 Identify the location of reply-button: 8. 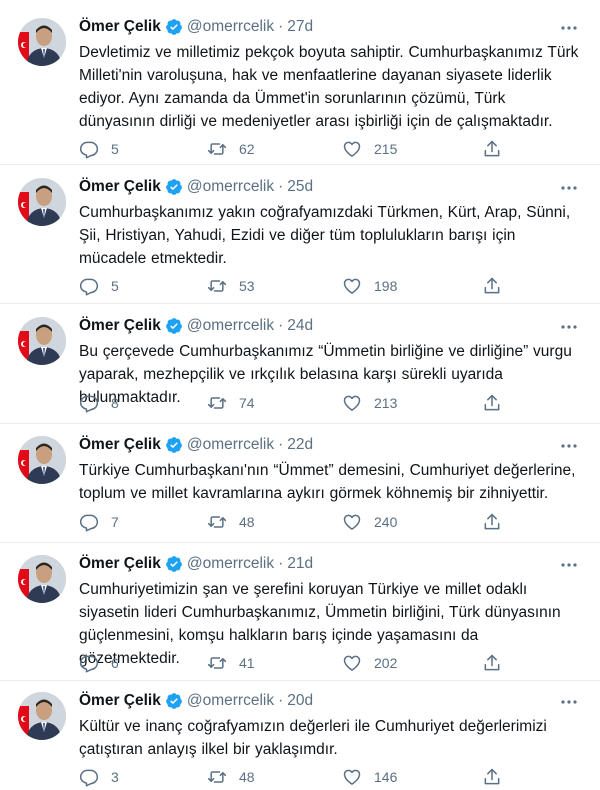
(99, 403).